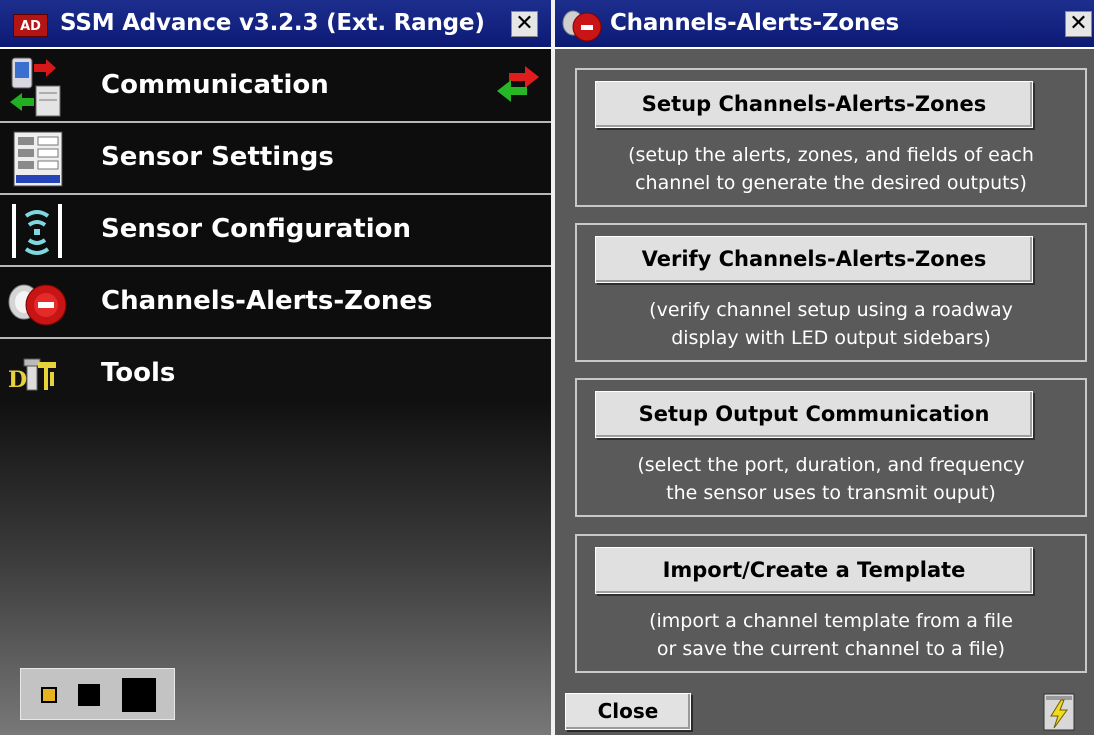  What do you see at coordinates (831, 493) in the screenshot?
I see `description-line: the sensor uses to transmit ouput)` at bounding box center [831, 493].